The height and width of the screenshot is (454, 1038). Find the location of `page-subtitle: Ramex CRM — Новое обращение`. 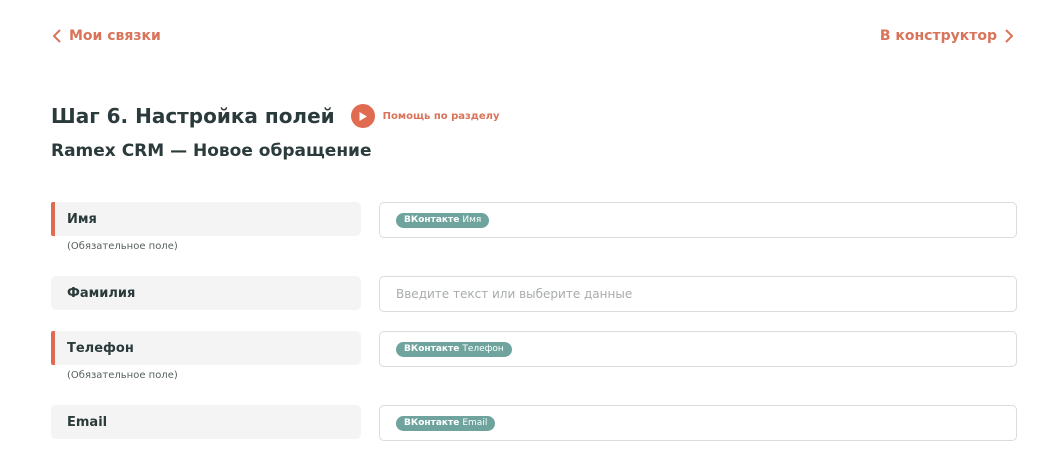

page-subtitle: Ramex CRM — Новое обращение is located at coordinates (211, 151).